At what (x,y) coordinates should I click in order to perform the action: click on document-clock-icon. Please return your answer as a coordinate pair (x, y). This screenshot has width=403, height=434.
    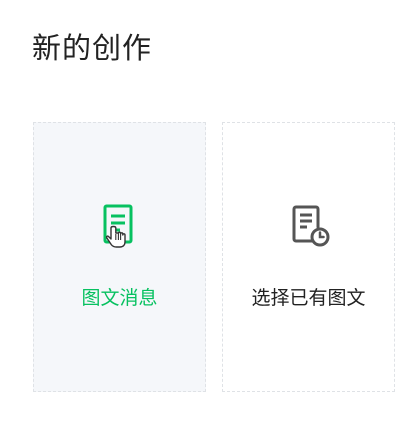
    Looking at the image, I should click on (310, 226).